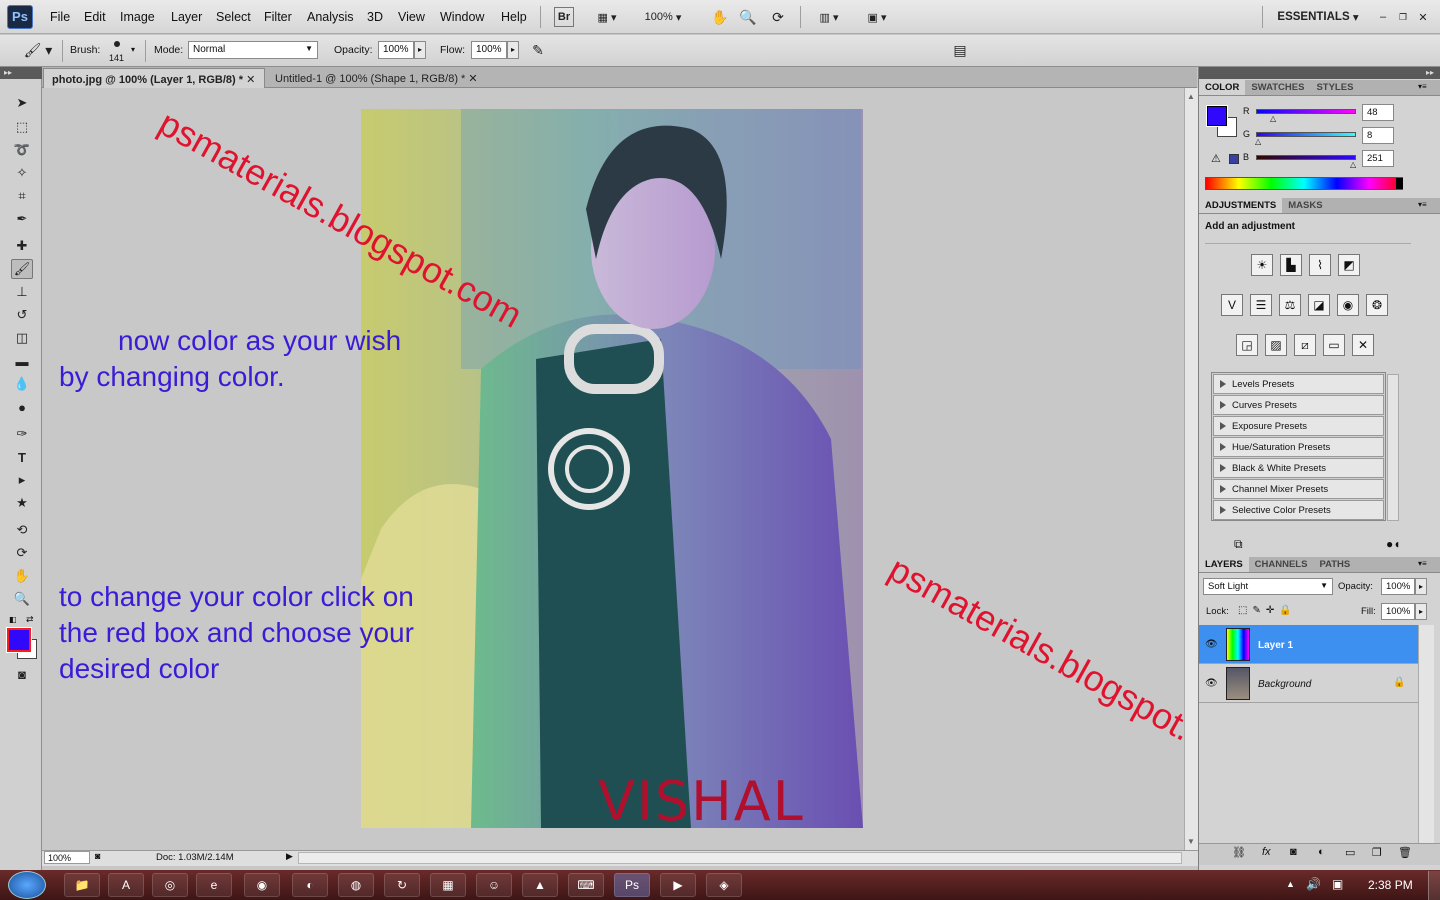 The width and height of the screenshot is (1440, 900). Describe the element at coordinates (1398, 611) in the screenshot. I see `fill-field: 100%` at that location.